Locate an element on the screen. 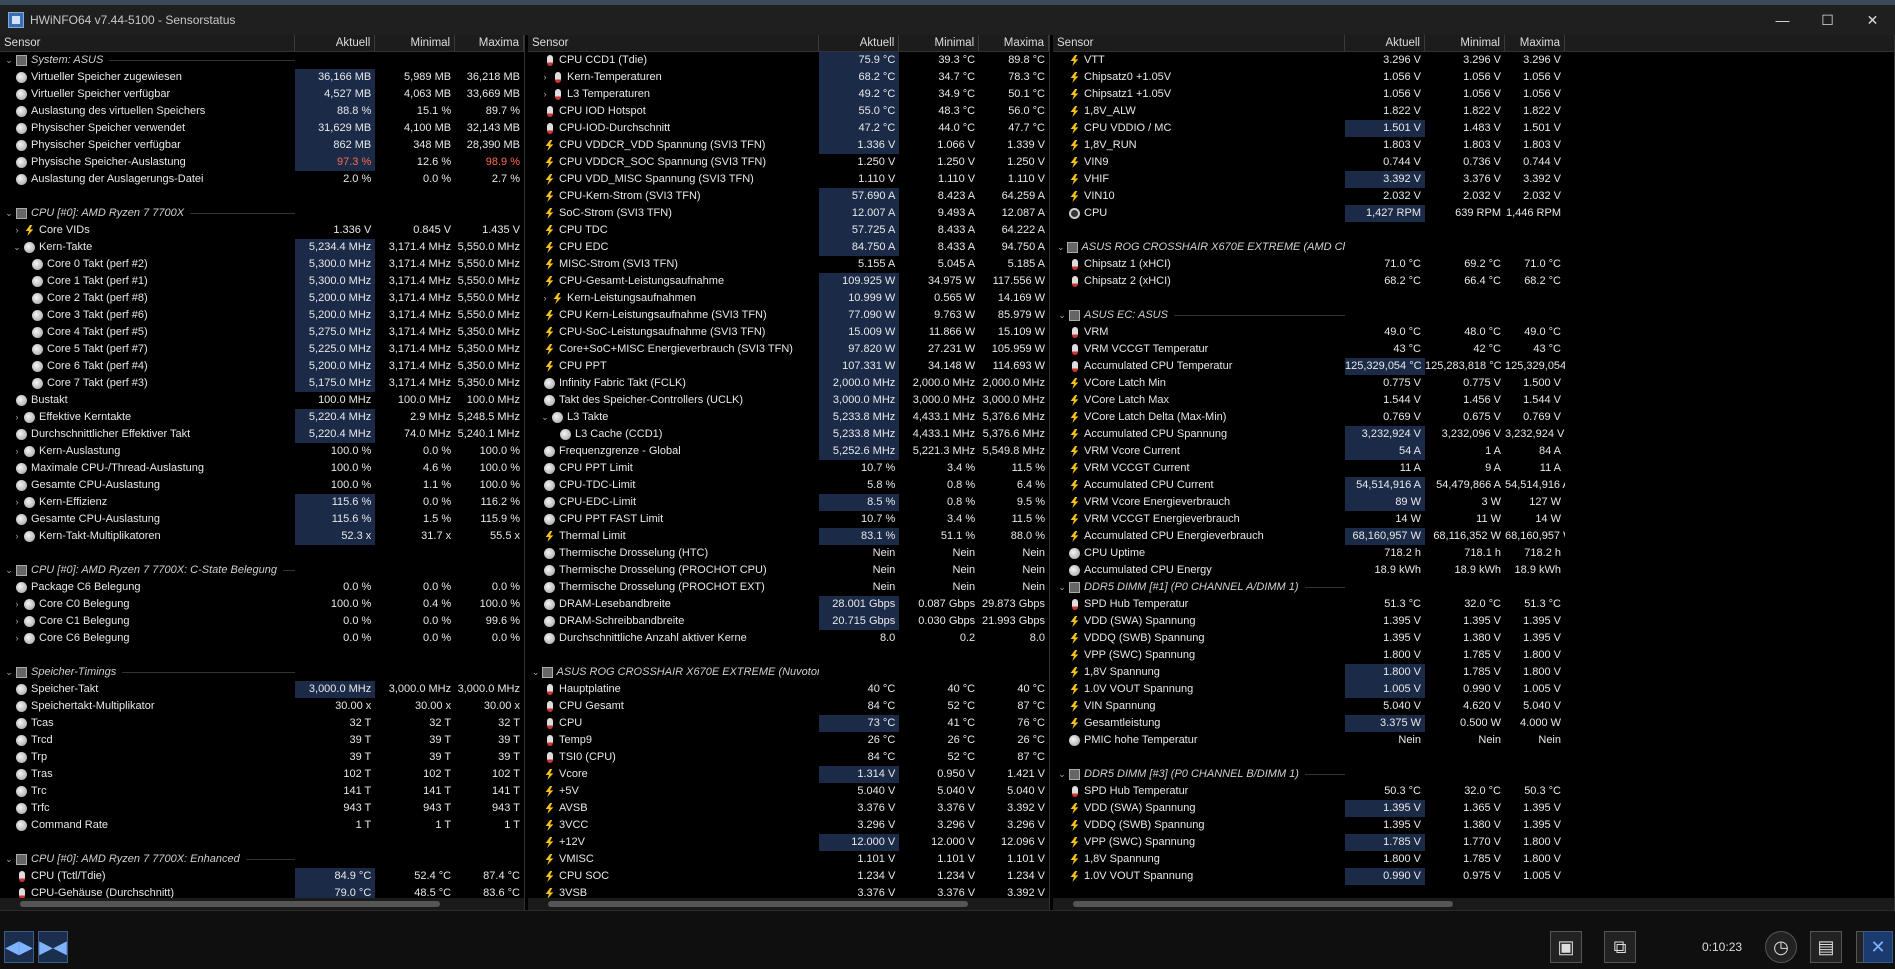 The image size is (1895, 969). sensor-group: ⌄ CPU [#0]: AMD Ryzen 7 7700X: Enhanced is located at coordinates (262, 859).